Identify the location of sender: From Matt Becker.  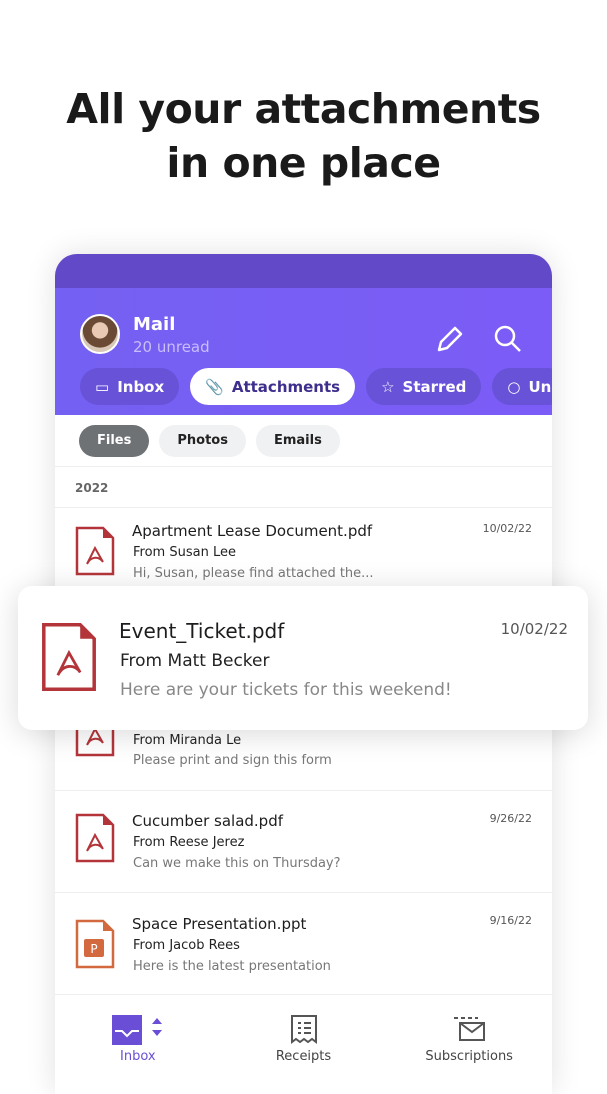
(195, 661).